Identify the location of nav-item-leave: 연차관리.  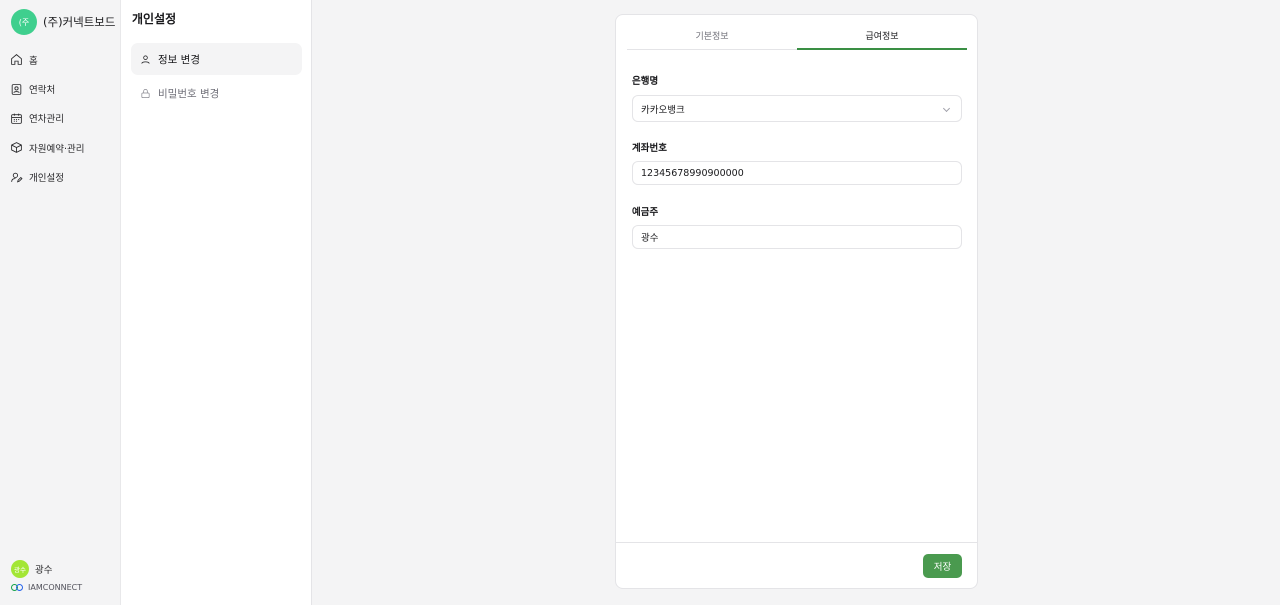
(47, 118).